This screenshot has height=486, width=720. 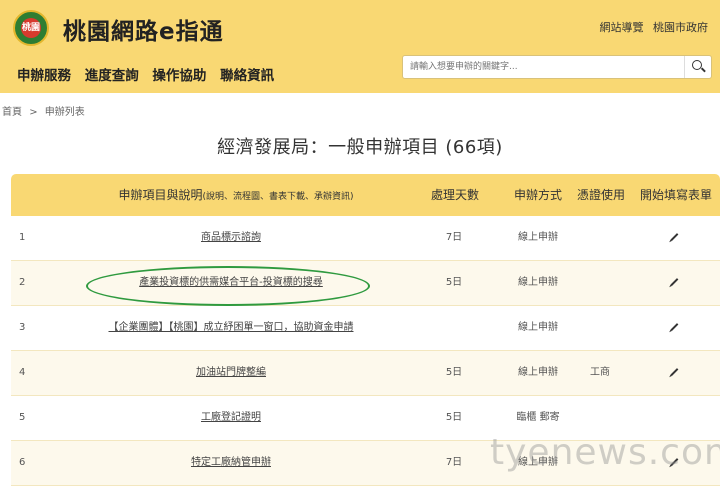 I want to click on nav-apply-services: 申辦服務, so click(x=44, y=76).